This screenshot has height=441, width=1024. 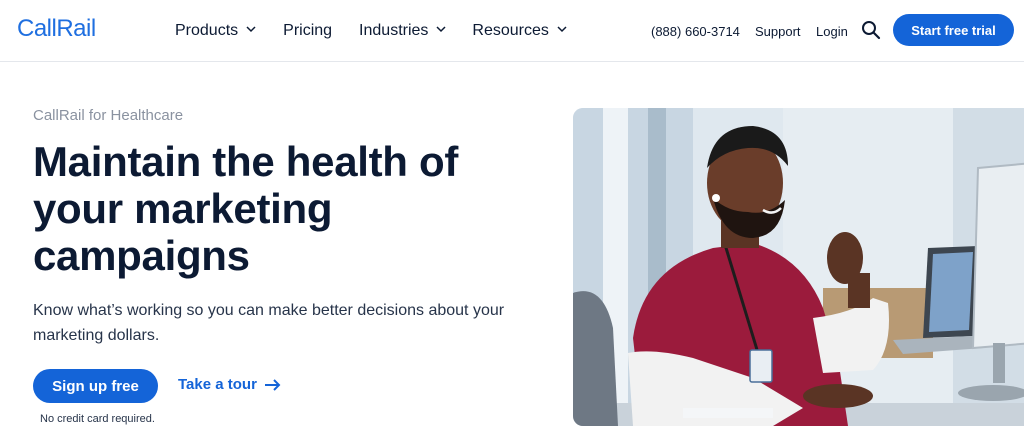 I want to click on nav-pricing: Pricing, so click(x=307, y=31).